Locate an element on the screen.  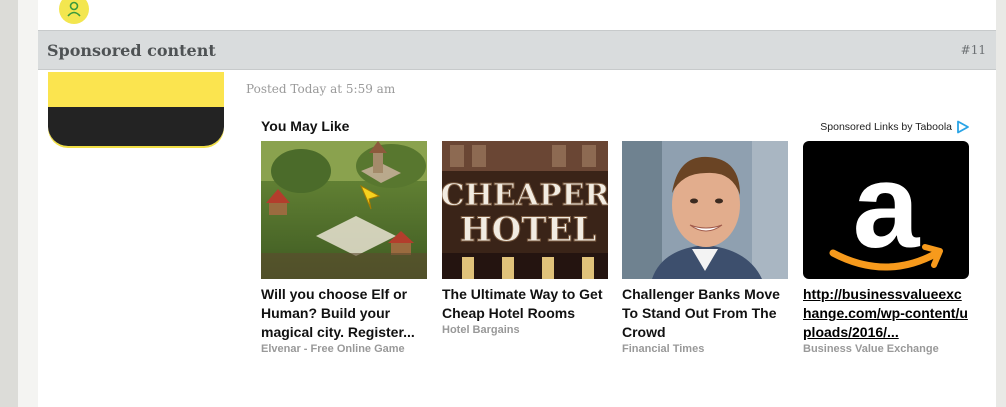
cheaper-hotel-sign-image: CHEAPER HOTEL is located at coordinates (525, 210).